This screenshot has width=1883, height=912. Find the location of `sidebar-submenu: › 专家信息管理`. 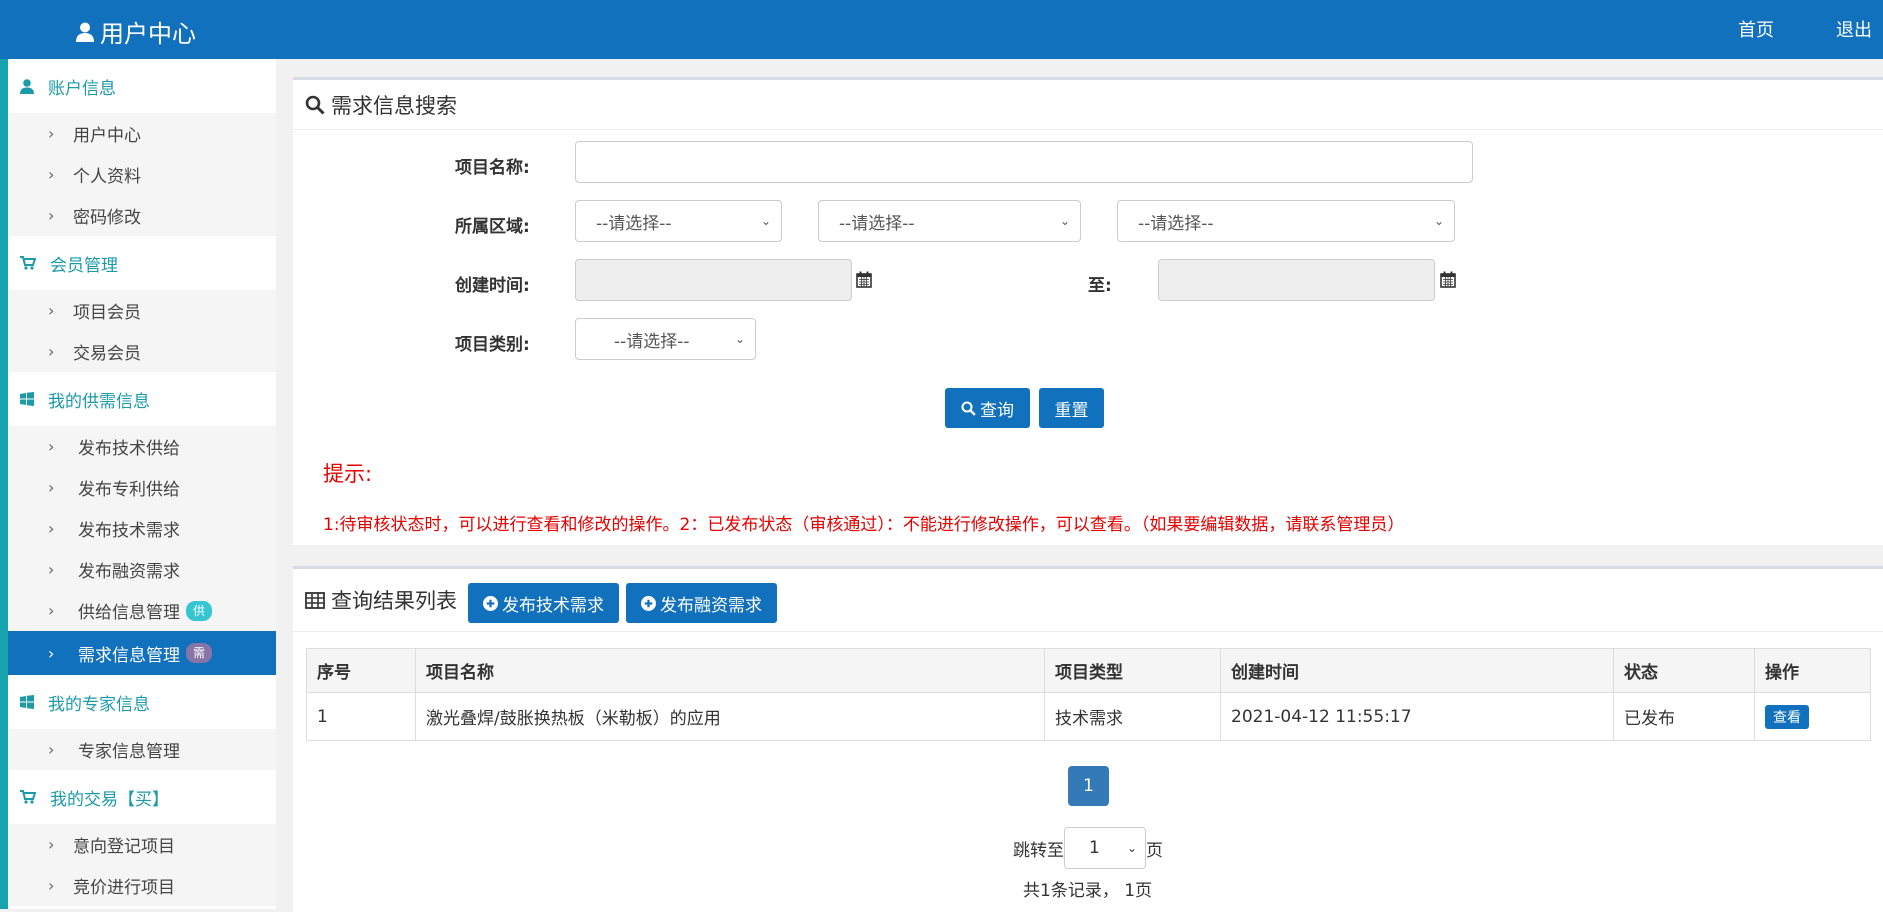

sidebar-submenu: › 专家信息管理 is located at coordinates (142, 749).